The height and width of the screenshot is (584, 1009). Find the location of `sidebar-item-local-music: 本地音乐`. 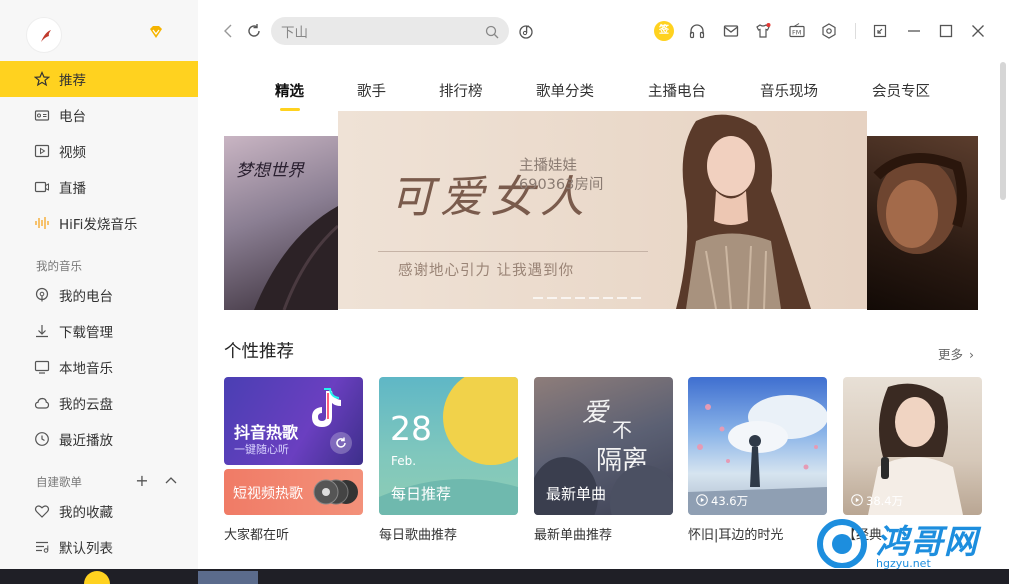

sidebar-item-local-music: 本地音乐 is located at coordinates (99, 367).